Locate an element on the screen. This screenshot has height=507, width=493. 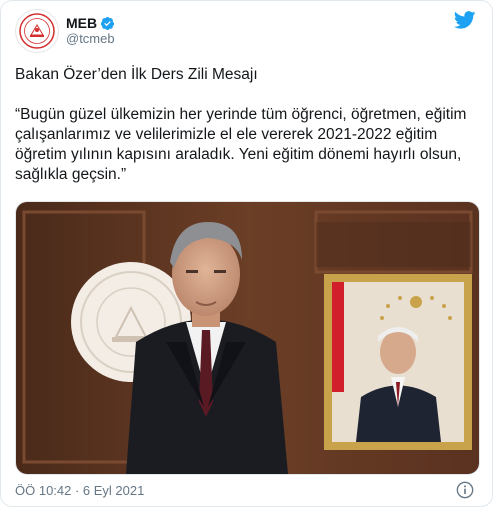
avatar is located at coordinates (37, 31).